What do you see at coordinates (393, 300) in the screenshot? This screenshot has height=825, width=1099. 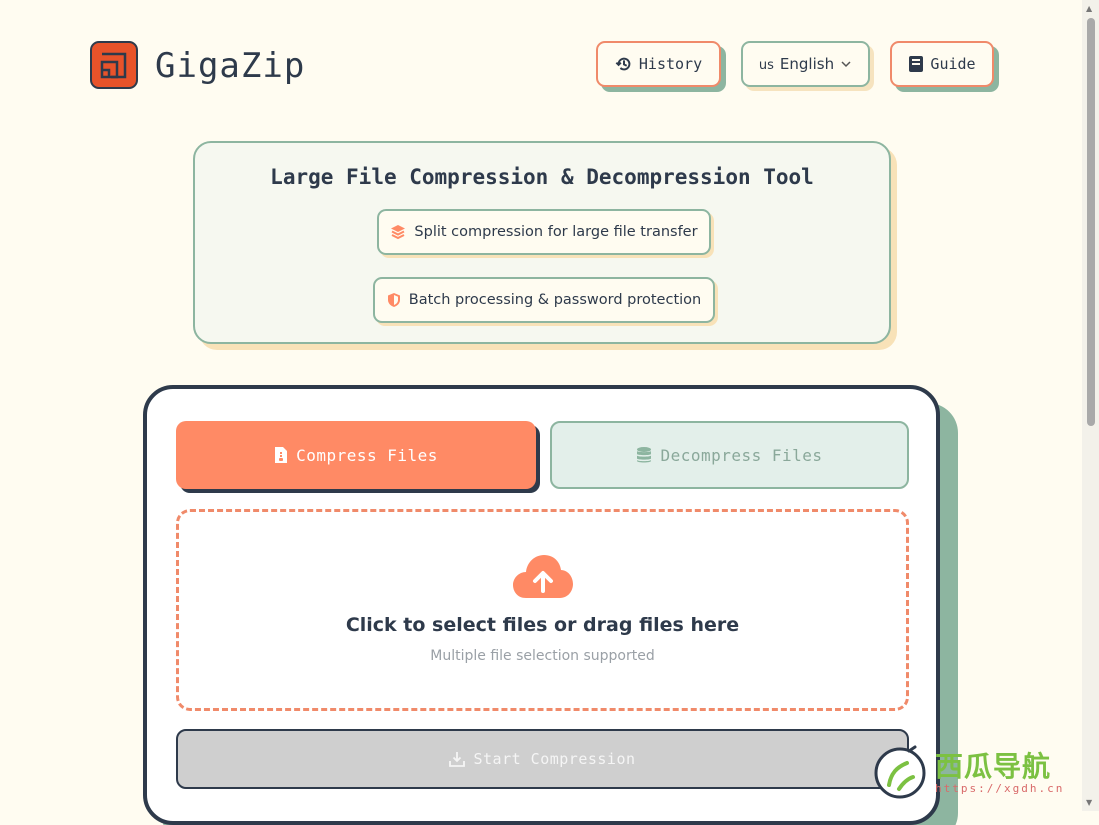 I see `shield-icon` at bounding box center [393, 300].